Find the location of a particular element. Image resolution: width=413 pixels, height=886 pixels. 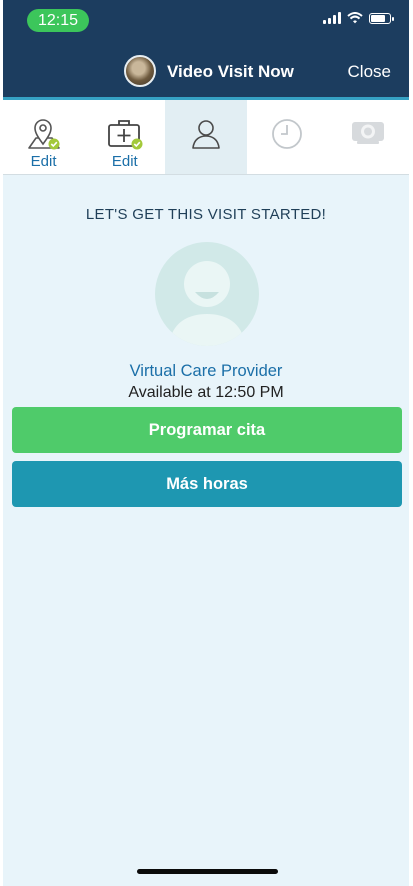

person-icon is located at coordinates (206, 134).